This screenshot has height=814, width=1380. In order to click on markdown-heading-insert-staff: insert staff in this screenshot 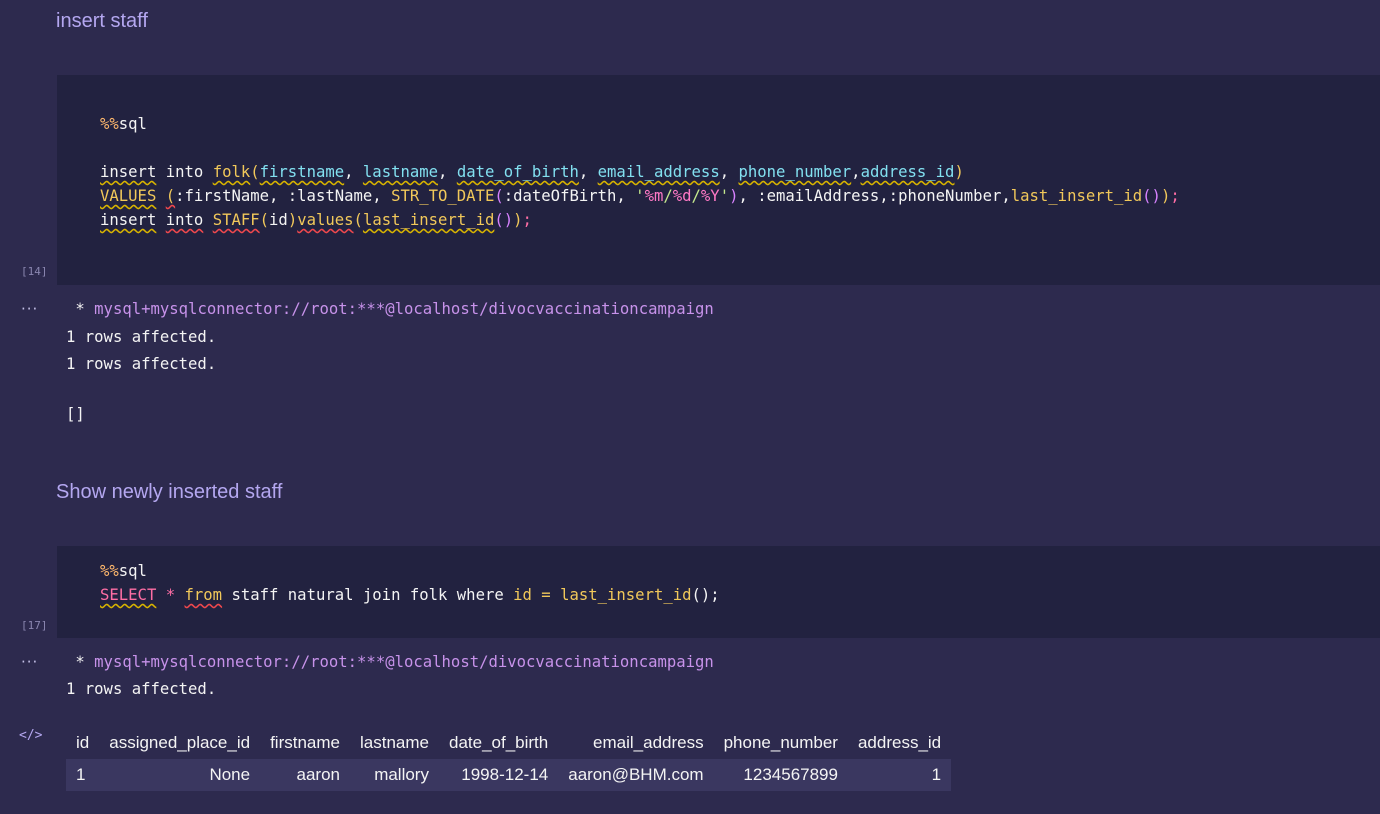, I will do `click(102, 21)`.